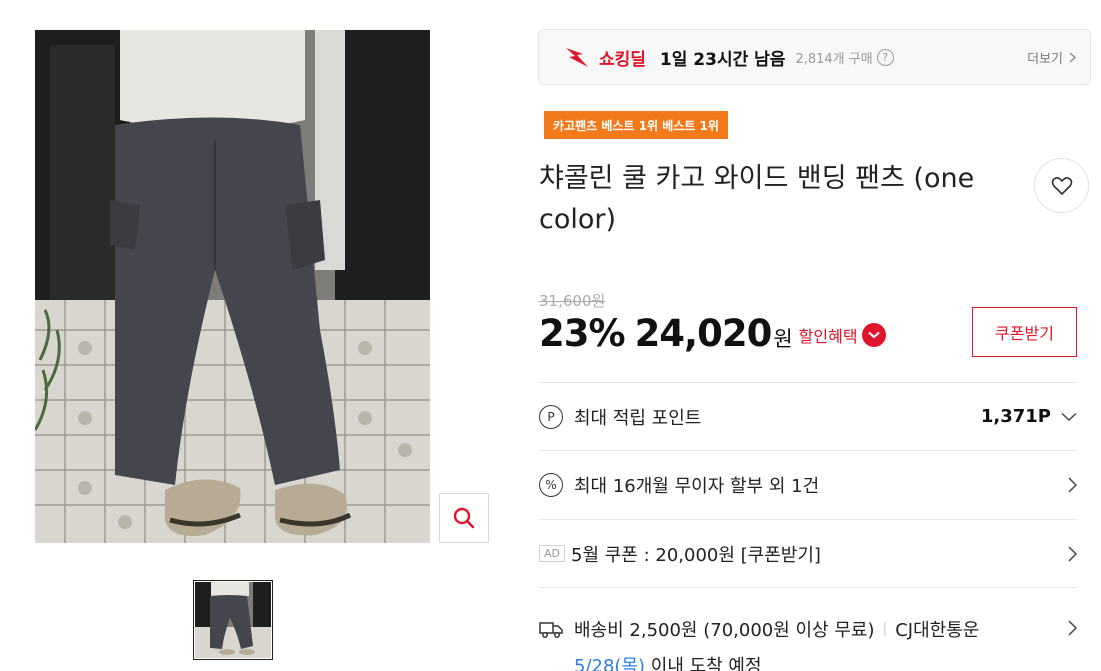 The width and height of the screenshot is (1101, 671). Describe the element at coordinates (696, 555) in the screenshot. I see `coupon-ad-label: 5월 쿠폰 : 20,000원 [쿠폰받기]` at that location.